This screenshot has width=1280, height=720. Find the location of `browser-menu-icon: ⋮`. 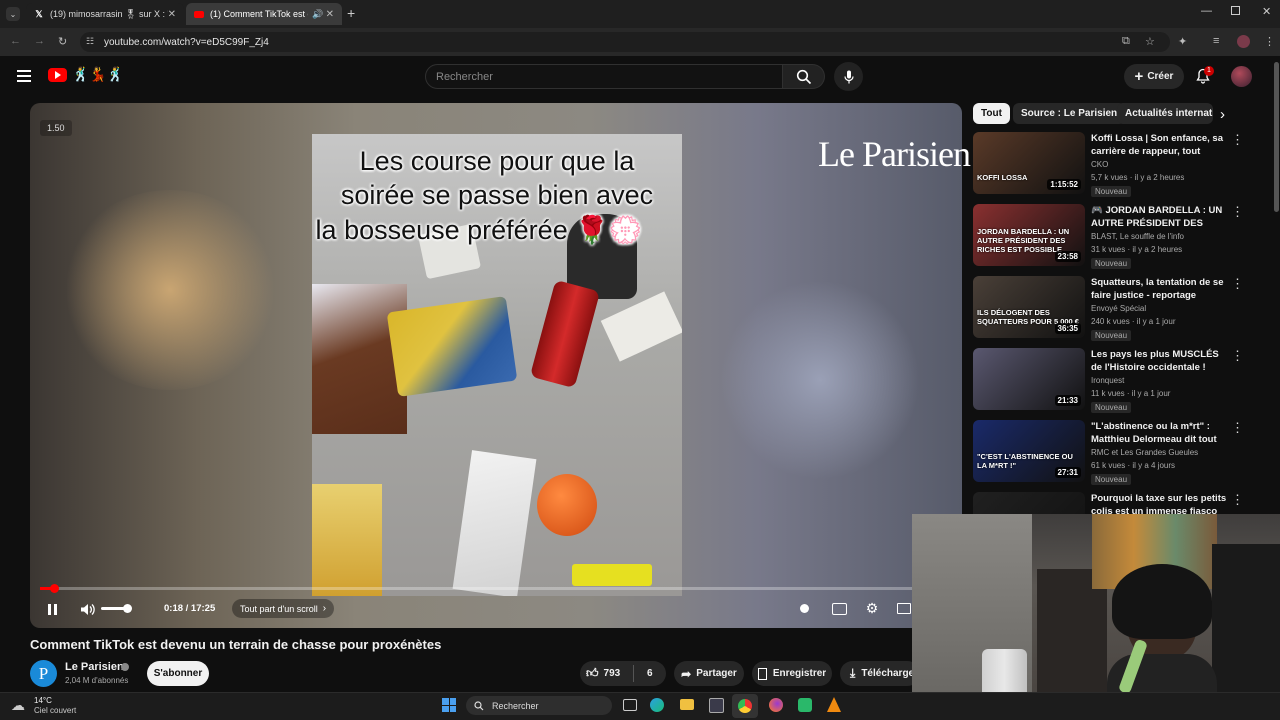

browser-menu-icon: ⋮ is located at coordinates (1269, 41).